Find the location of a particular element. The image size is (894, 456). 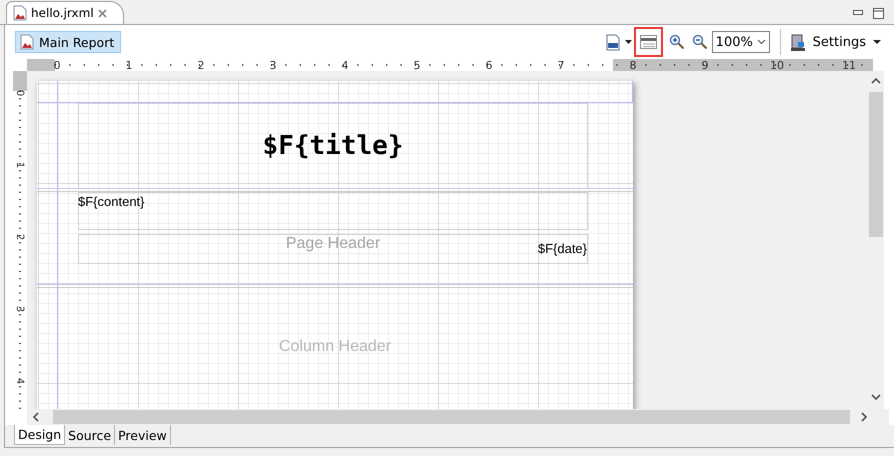

band-label: Page Header is located at coordinates (333, 244).